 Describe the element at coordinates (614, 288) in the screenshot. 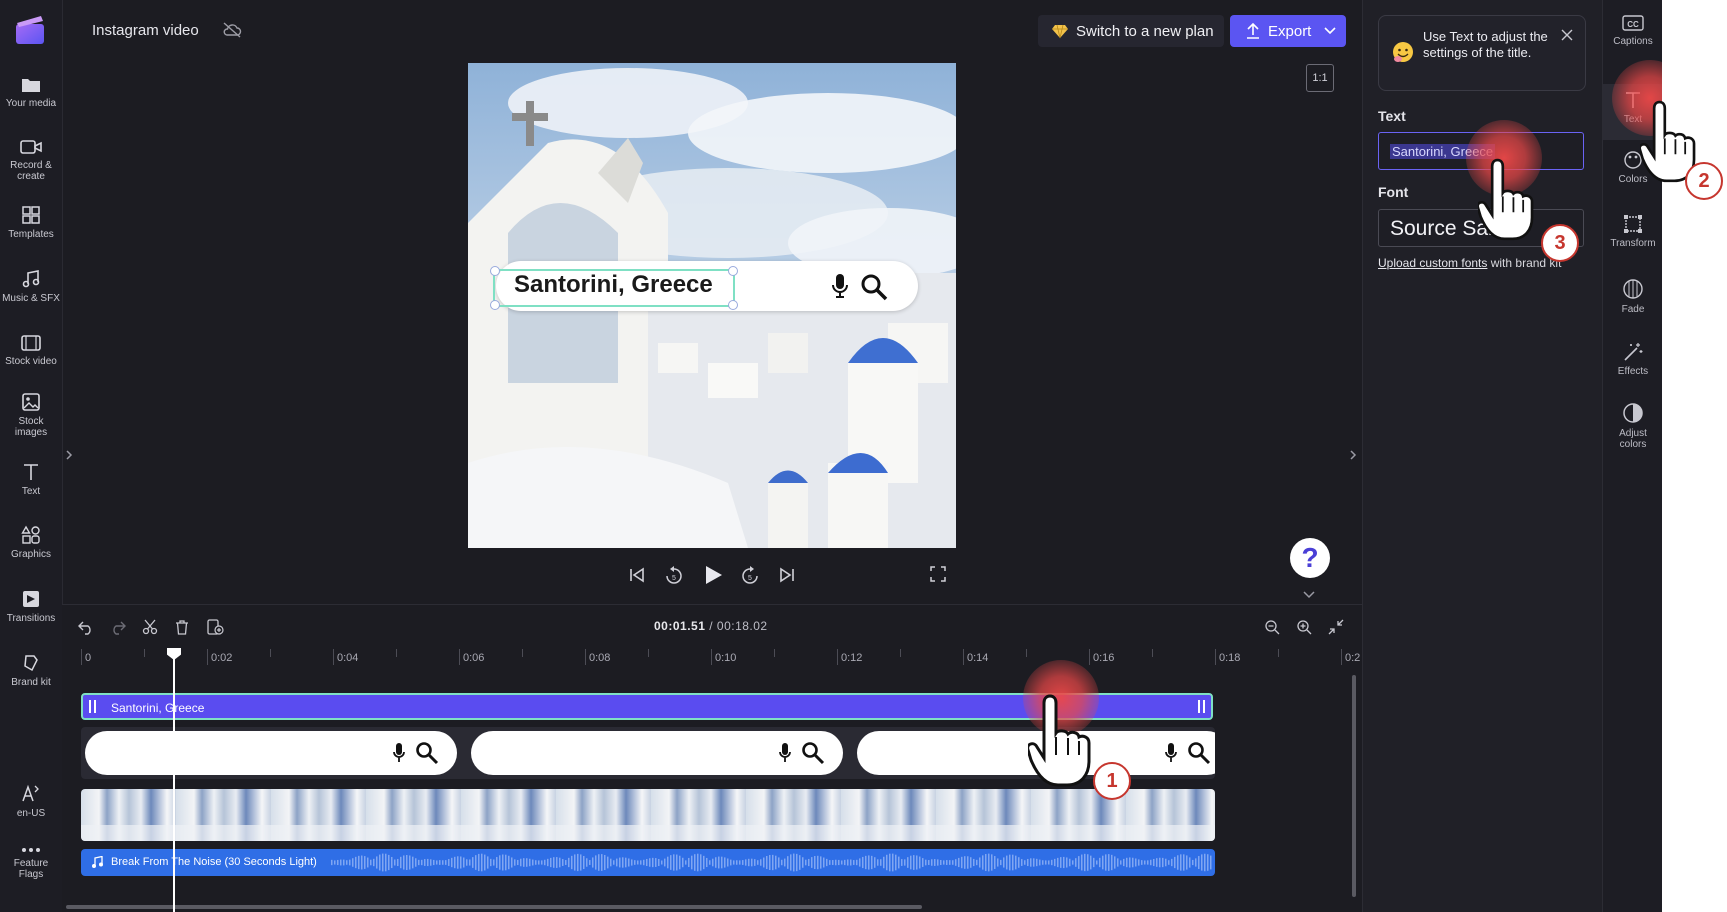

I see `text-selection-box` at that location.